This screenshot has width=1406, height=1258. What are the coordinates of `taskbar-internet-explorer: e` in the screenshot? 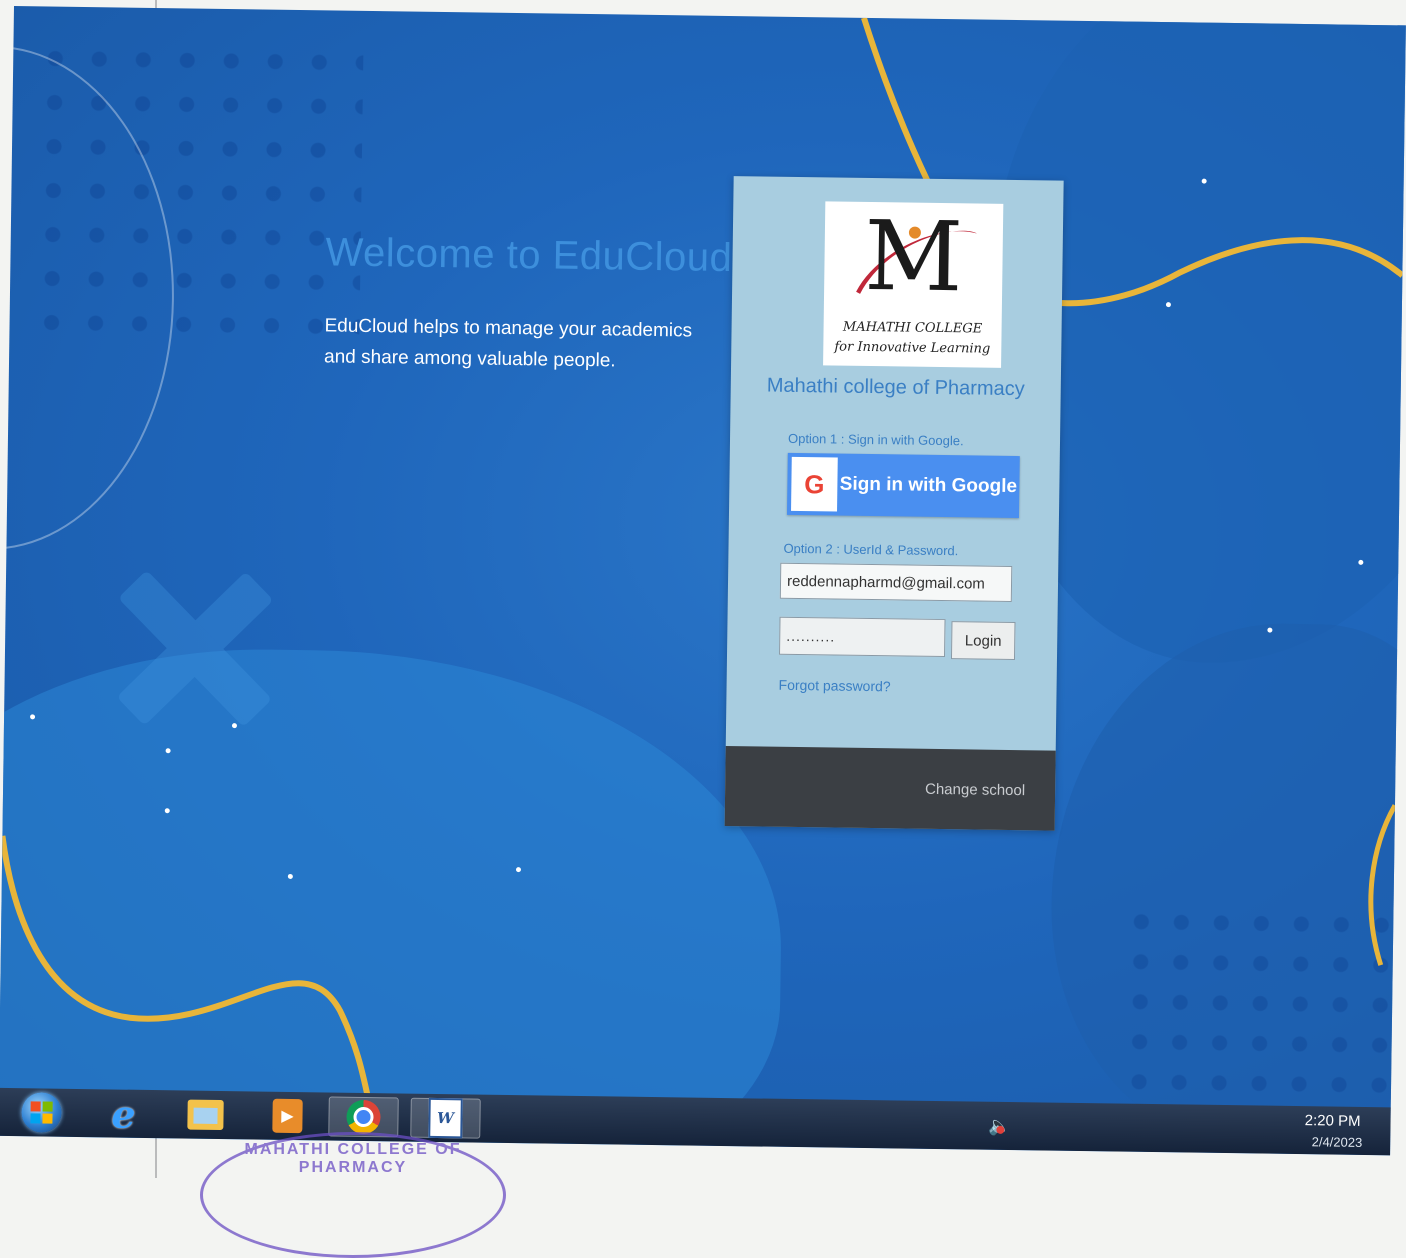 It's located at (123, 1113).